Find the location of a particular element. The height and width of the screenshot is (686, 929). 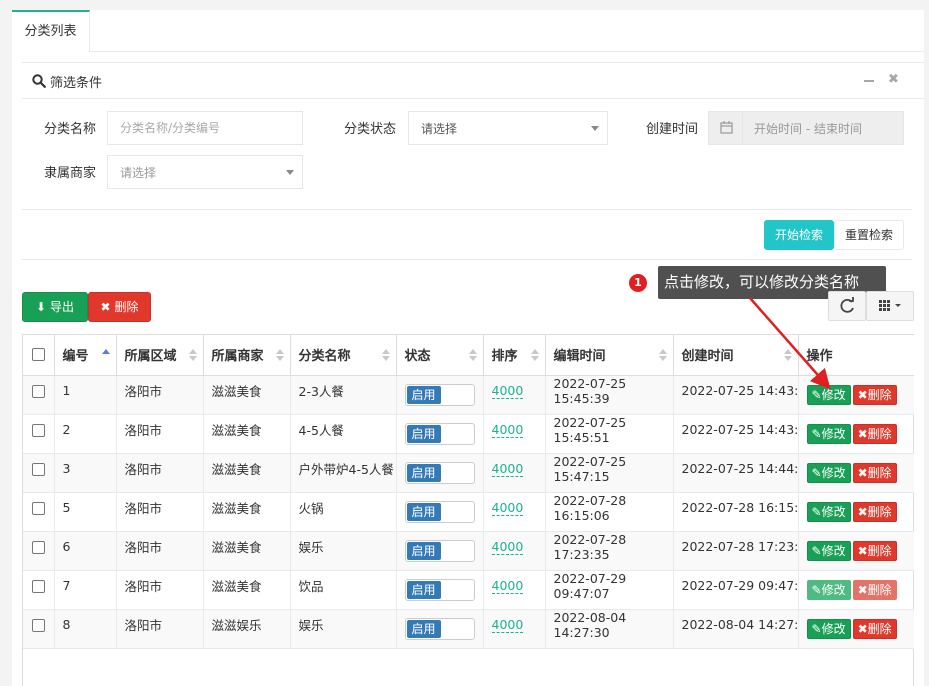

cell-edited: 2022-07-28 16:15:06 is located at coordinates (609, 512).